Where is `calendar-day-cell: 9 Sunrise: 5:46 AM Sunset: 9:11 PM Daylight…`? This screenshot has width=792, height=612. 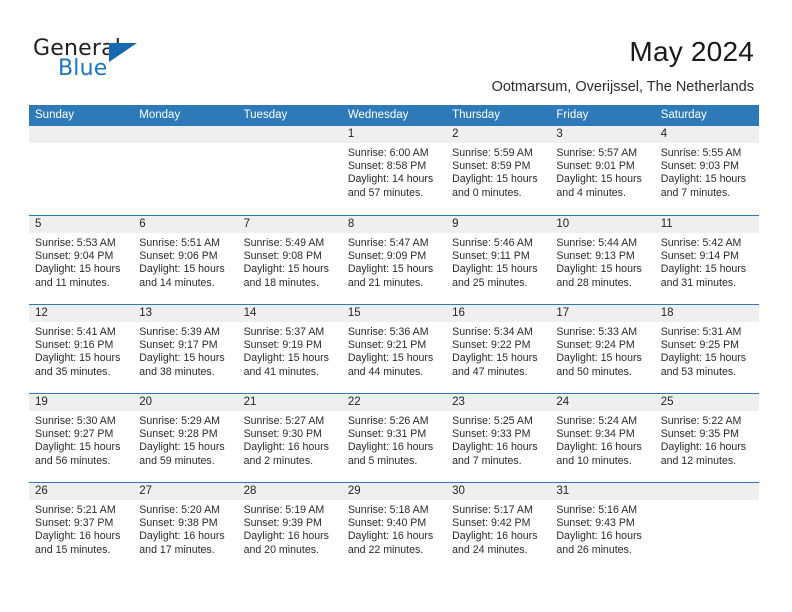 calendar-day-cell: 9 Sunrise: 5:46 AM Sunset: 9:11 PM Daylight… is located at coordinates (498, 260).